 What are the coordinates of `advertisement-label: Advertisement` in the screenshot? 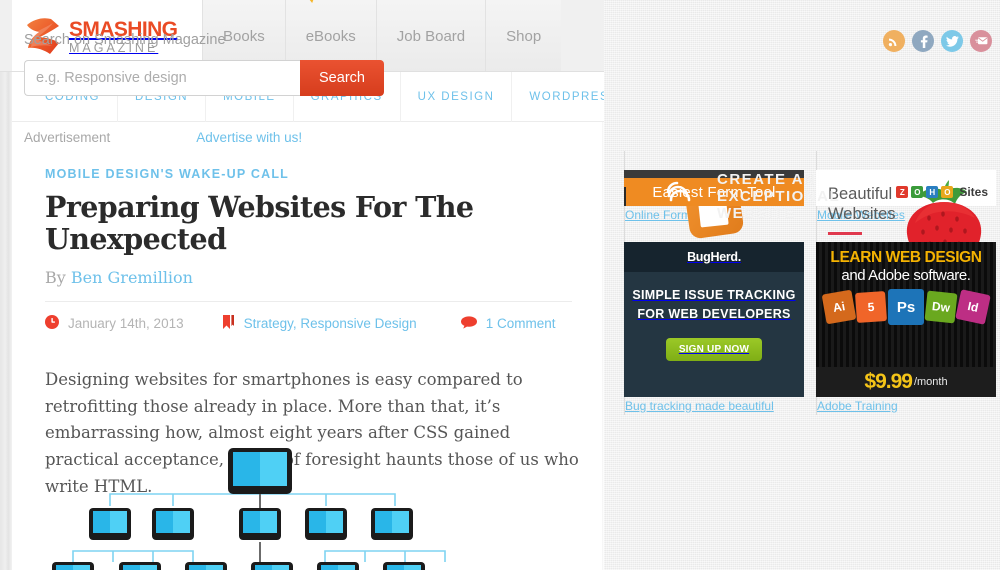 It's located at (67, 137).